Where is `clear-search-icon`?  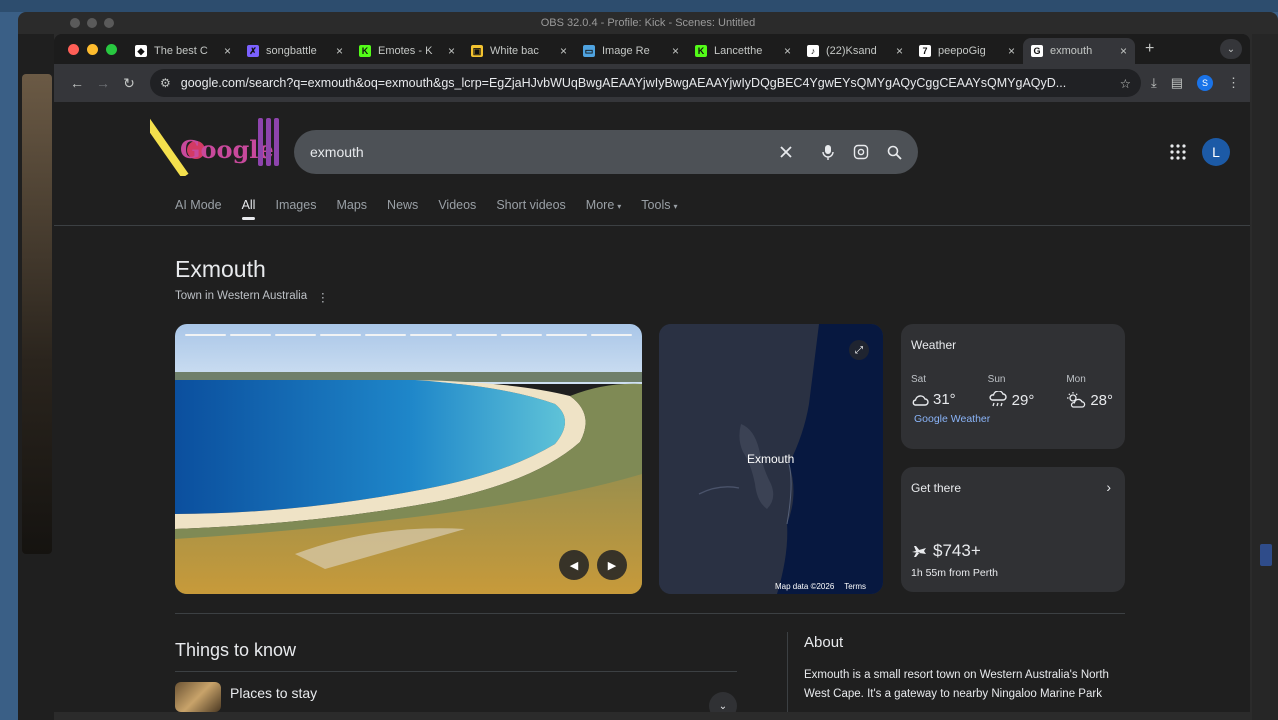
clear-search-icon is located at coordinates (786, 152).